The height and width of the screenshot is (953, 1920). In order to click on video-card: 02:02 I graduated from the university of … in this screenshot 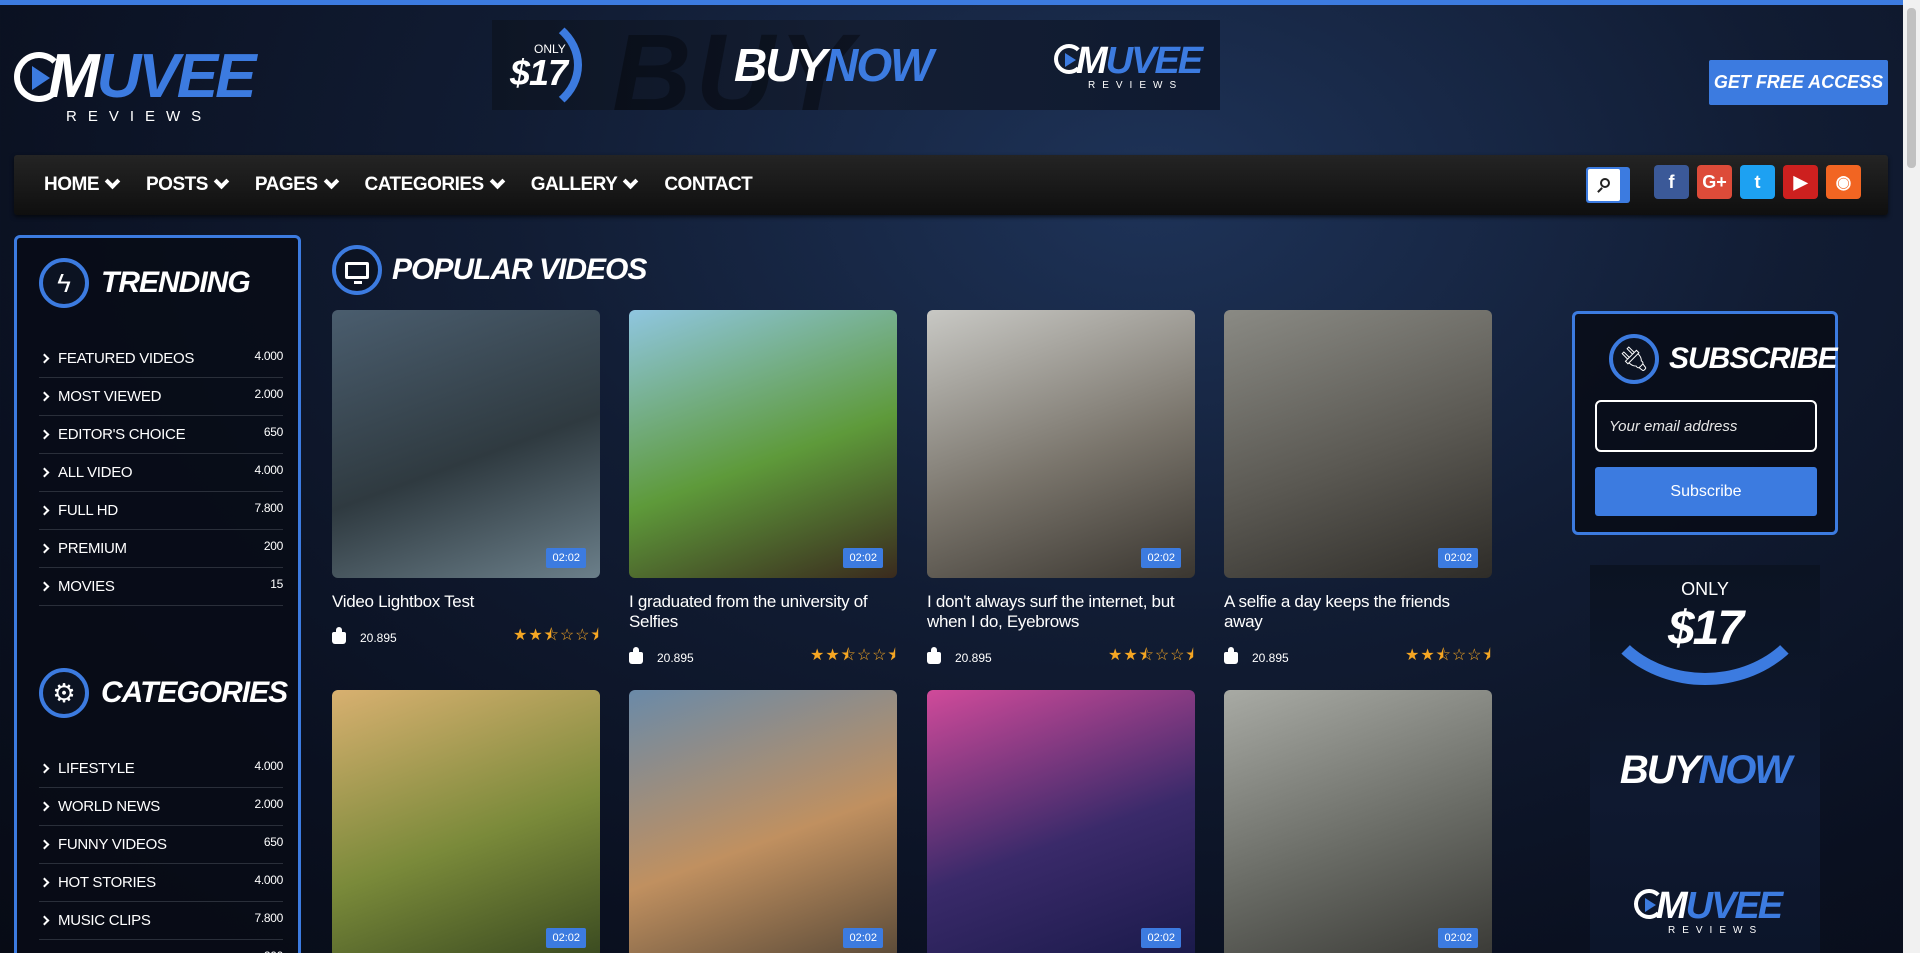, I will do `click(763, 490)`.